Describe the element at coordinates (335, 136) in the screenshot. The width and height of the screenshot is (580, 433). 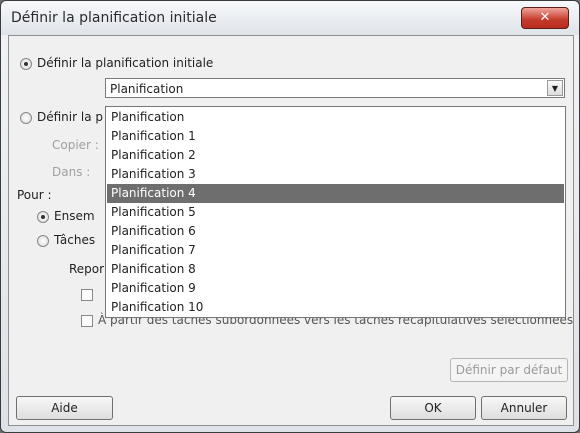
I see `dropdown-item: Planification 1` at that location.